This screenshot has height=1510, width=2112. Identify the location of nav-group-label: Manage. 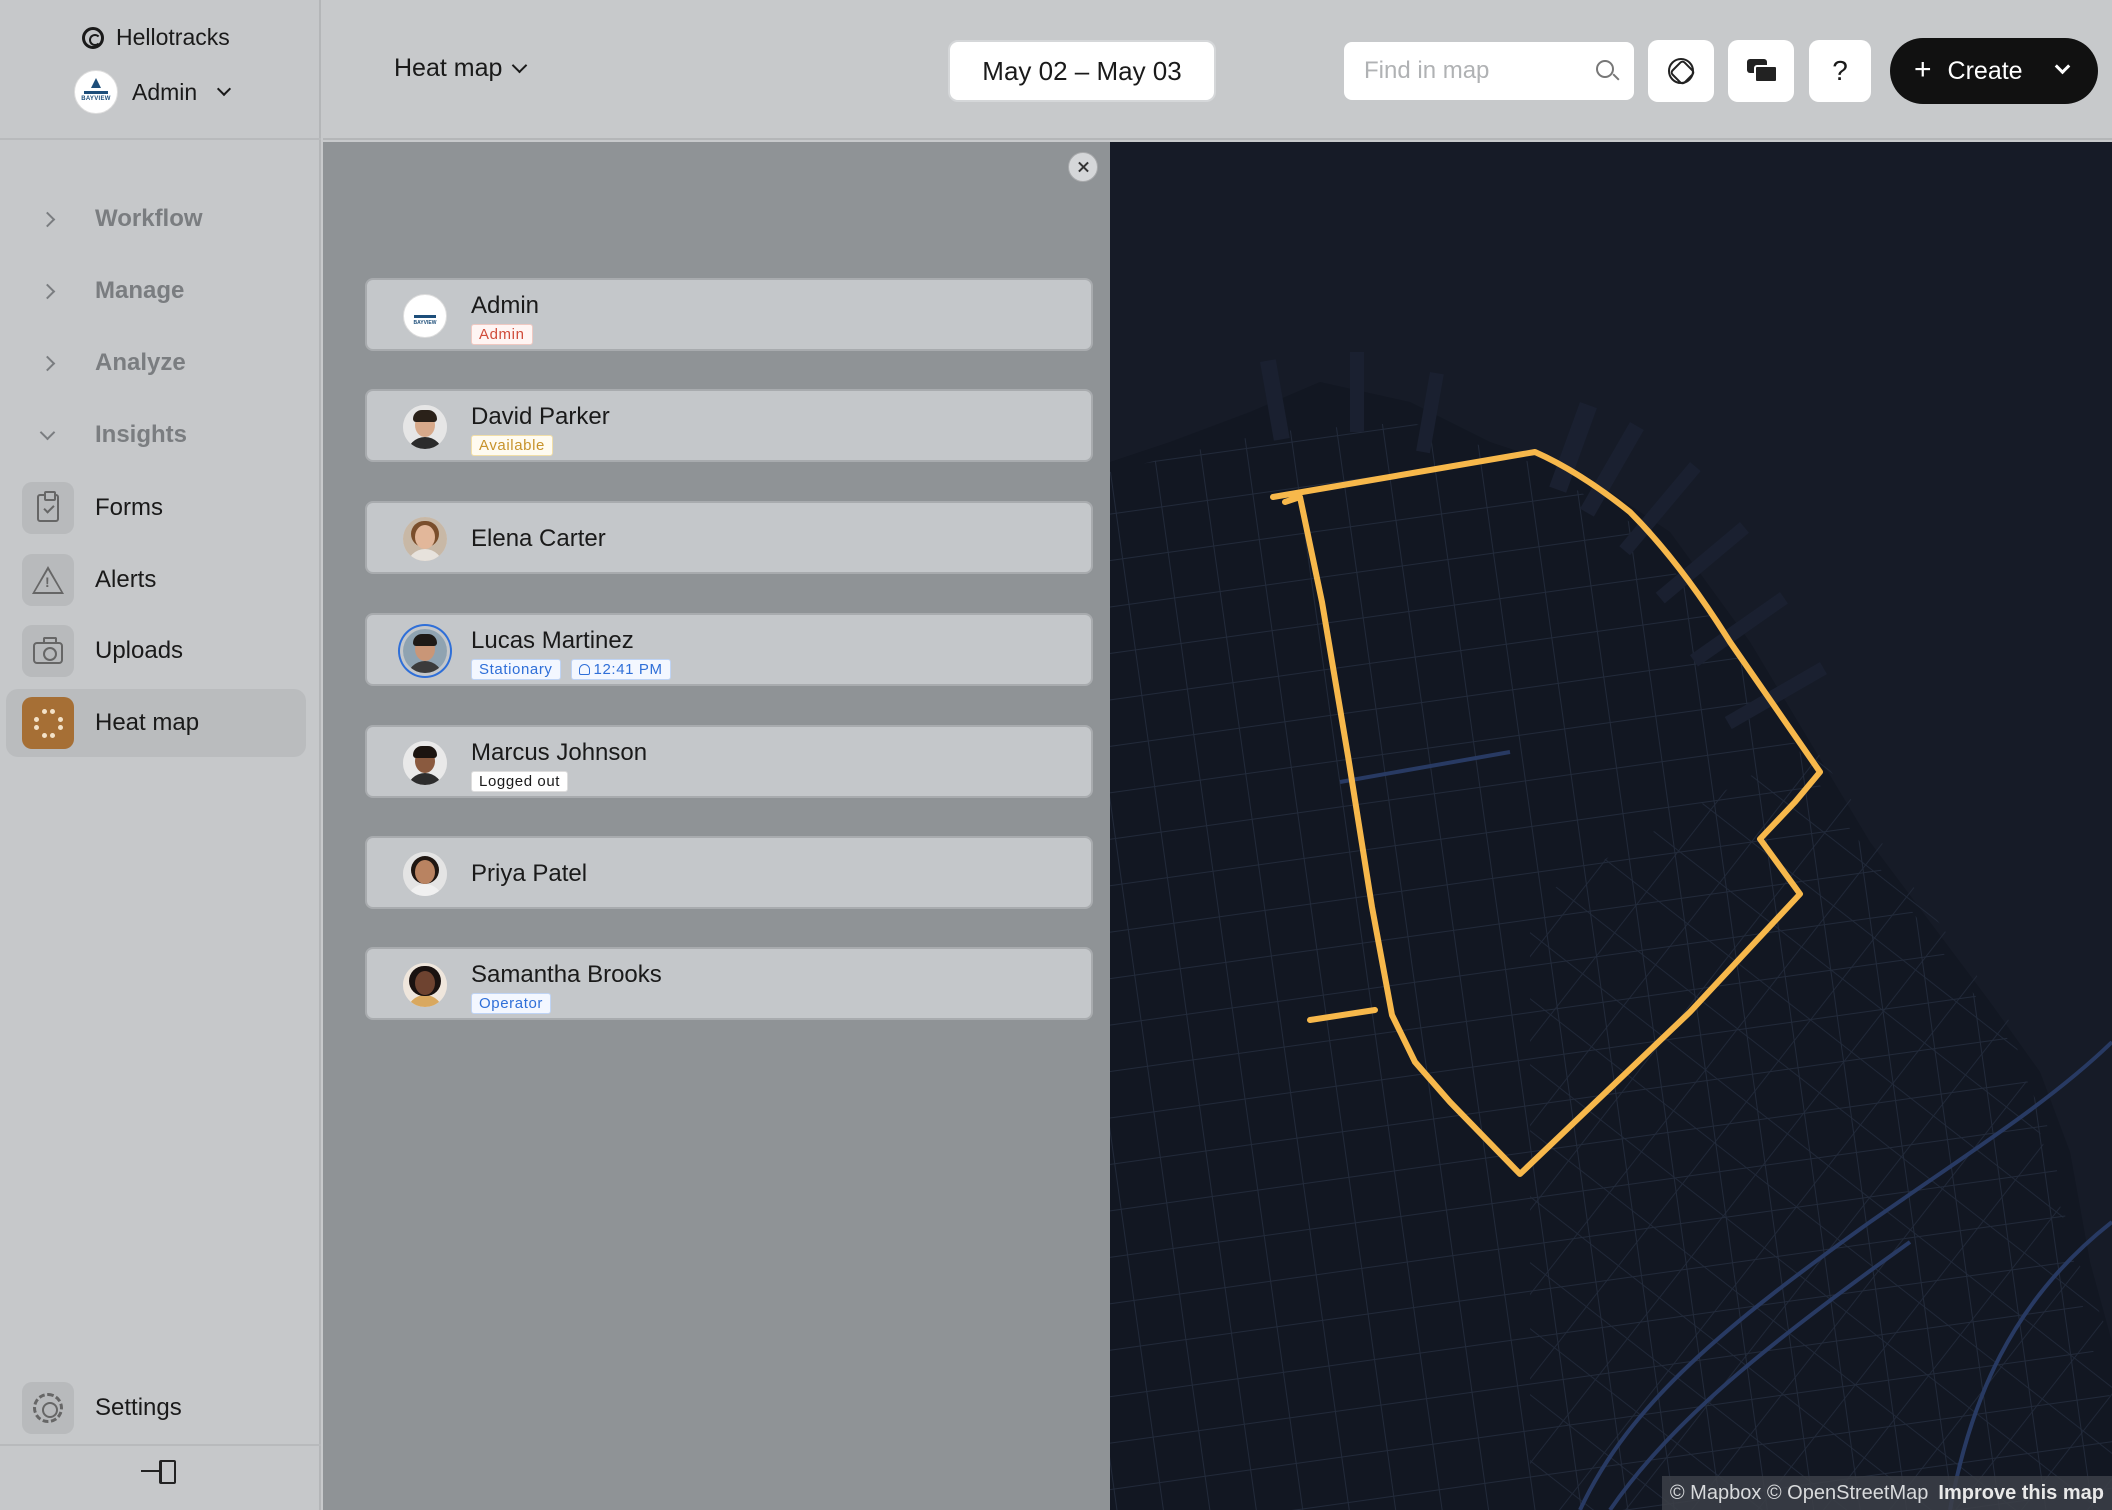
(140, 290).